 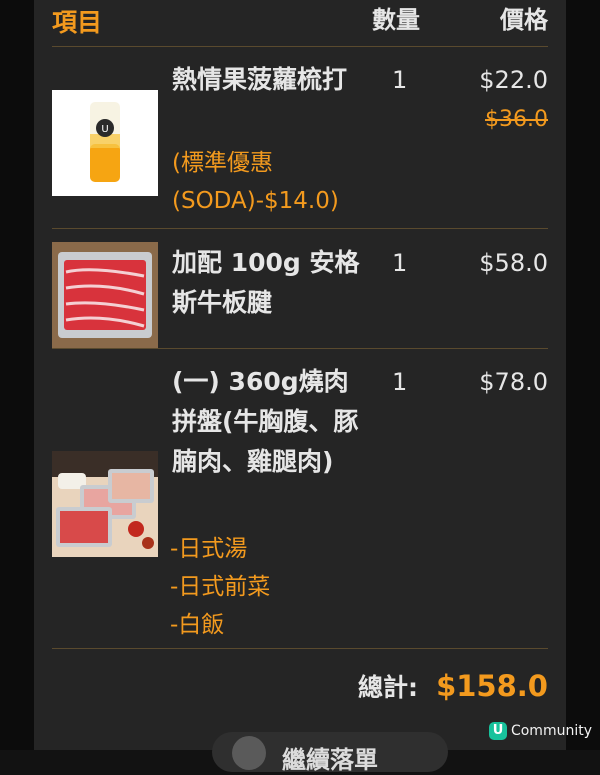 I want to click on item-price: $58.0, so click(x=513, y=263).